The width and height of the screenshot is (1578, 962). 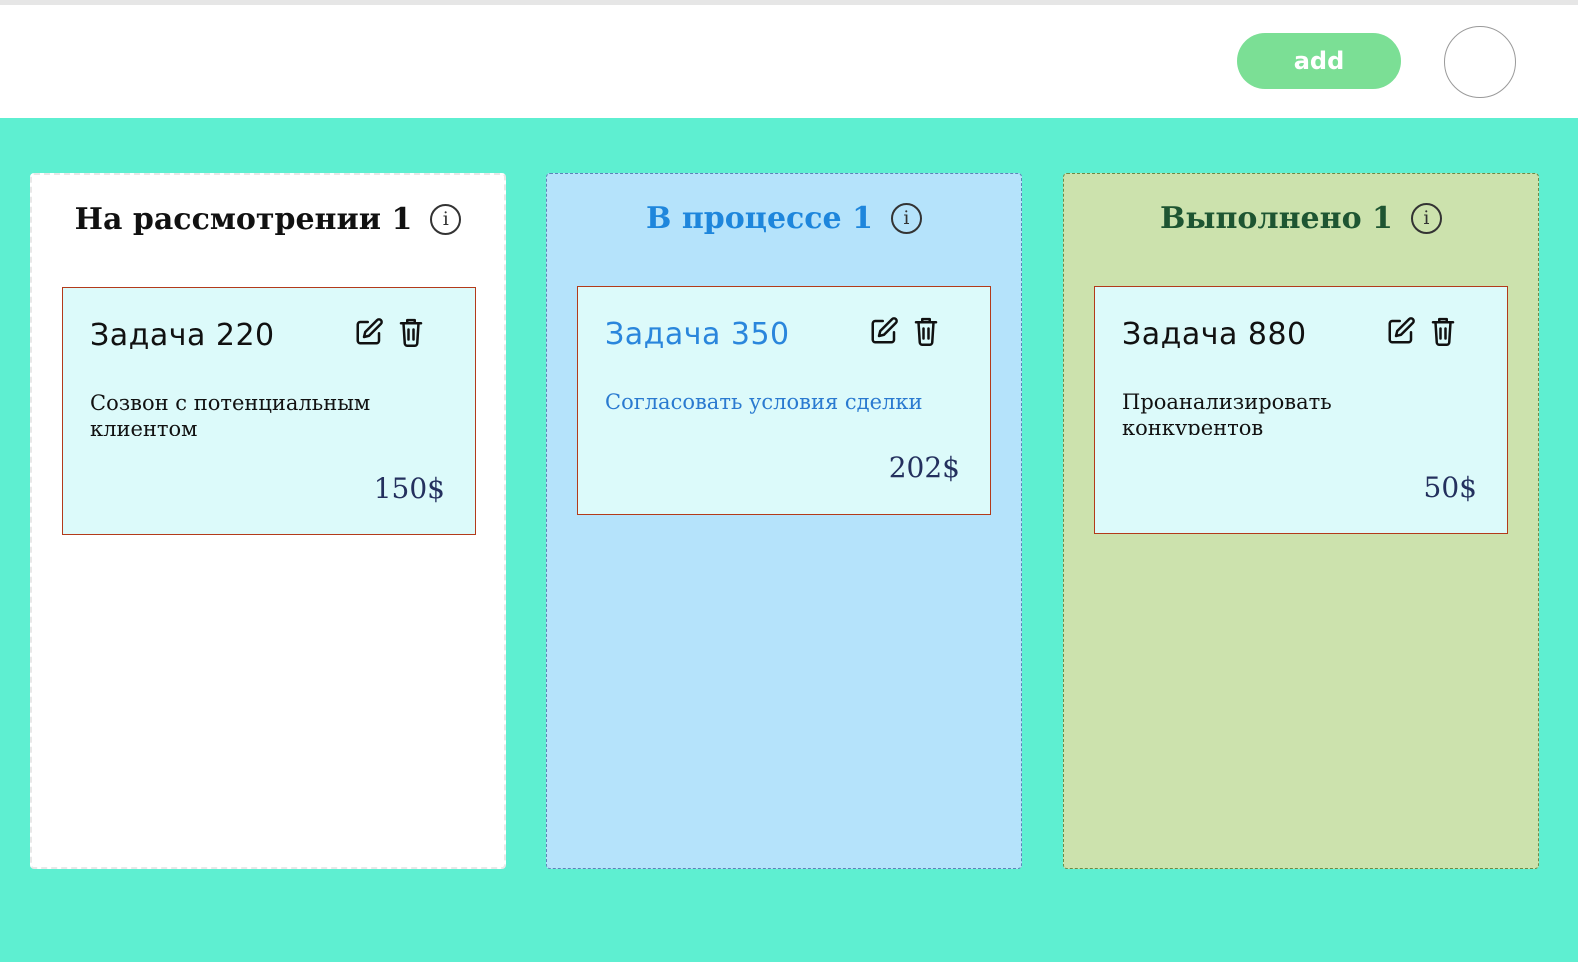 I want to click on column-title: В процессе 1, so click(x=759, y=218).